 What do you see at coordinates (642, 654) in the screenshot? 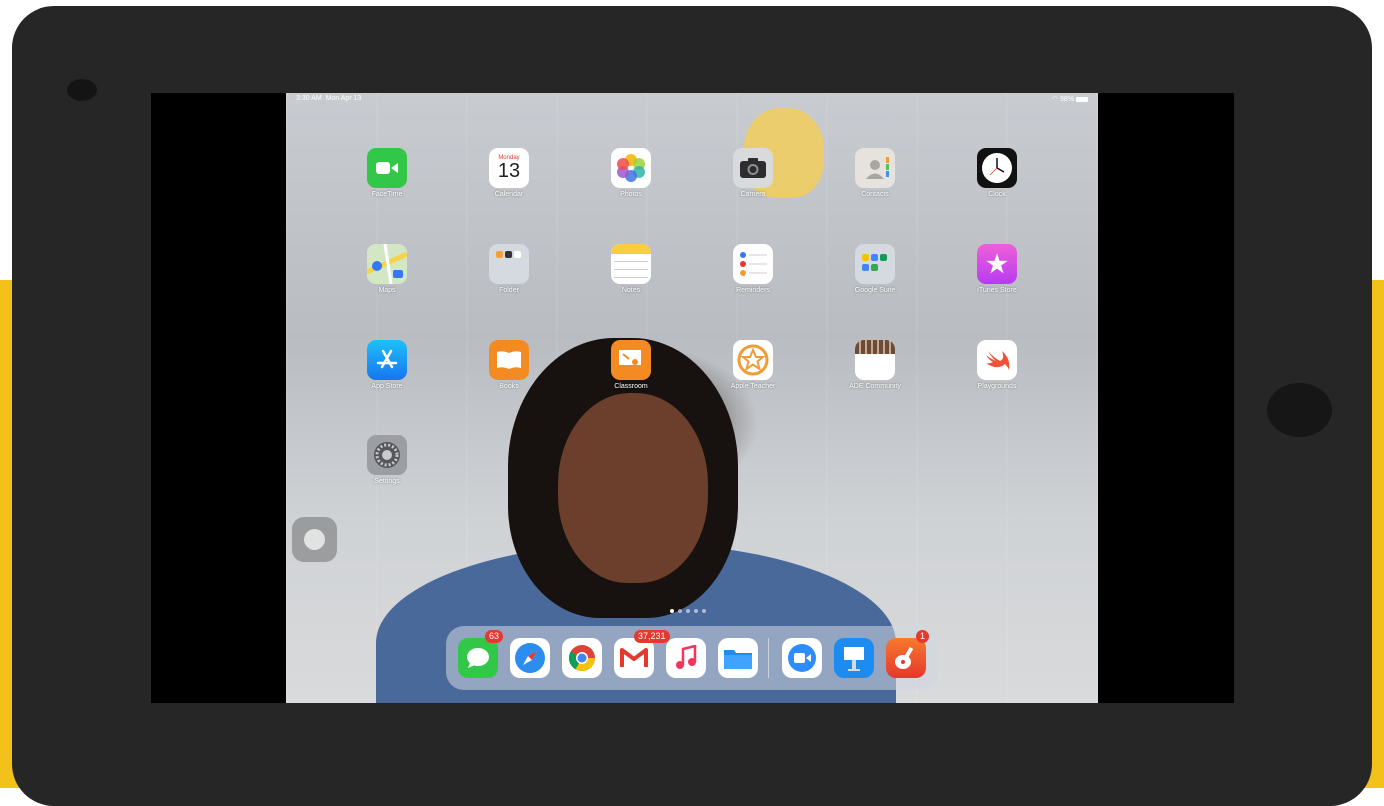
I see `gmail-icon: 37,231` at bounding box center [642, 654].